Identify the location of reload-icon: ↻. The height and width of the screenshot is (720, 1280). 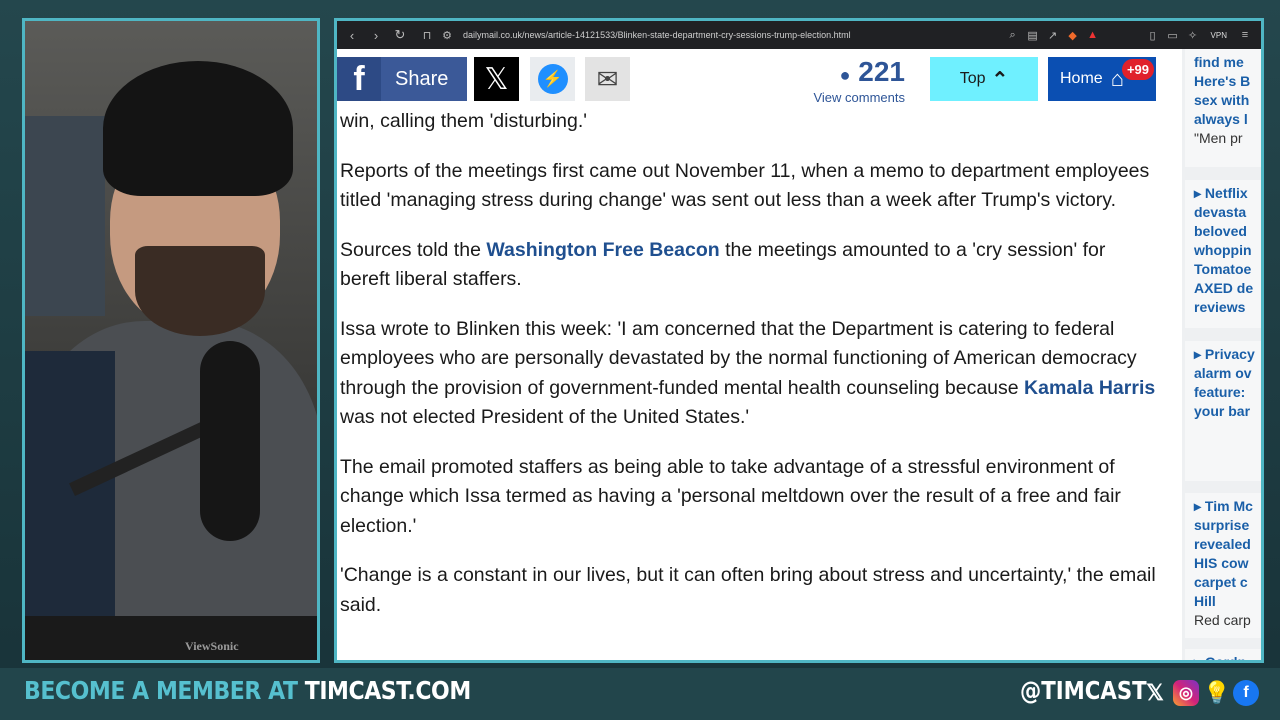
(400, 35).